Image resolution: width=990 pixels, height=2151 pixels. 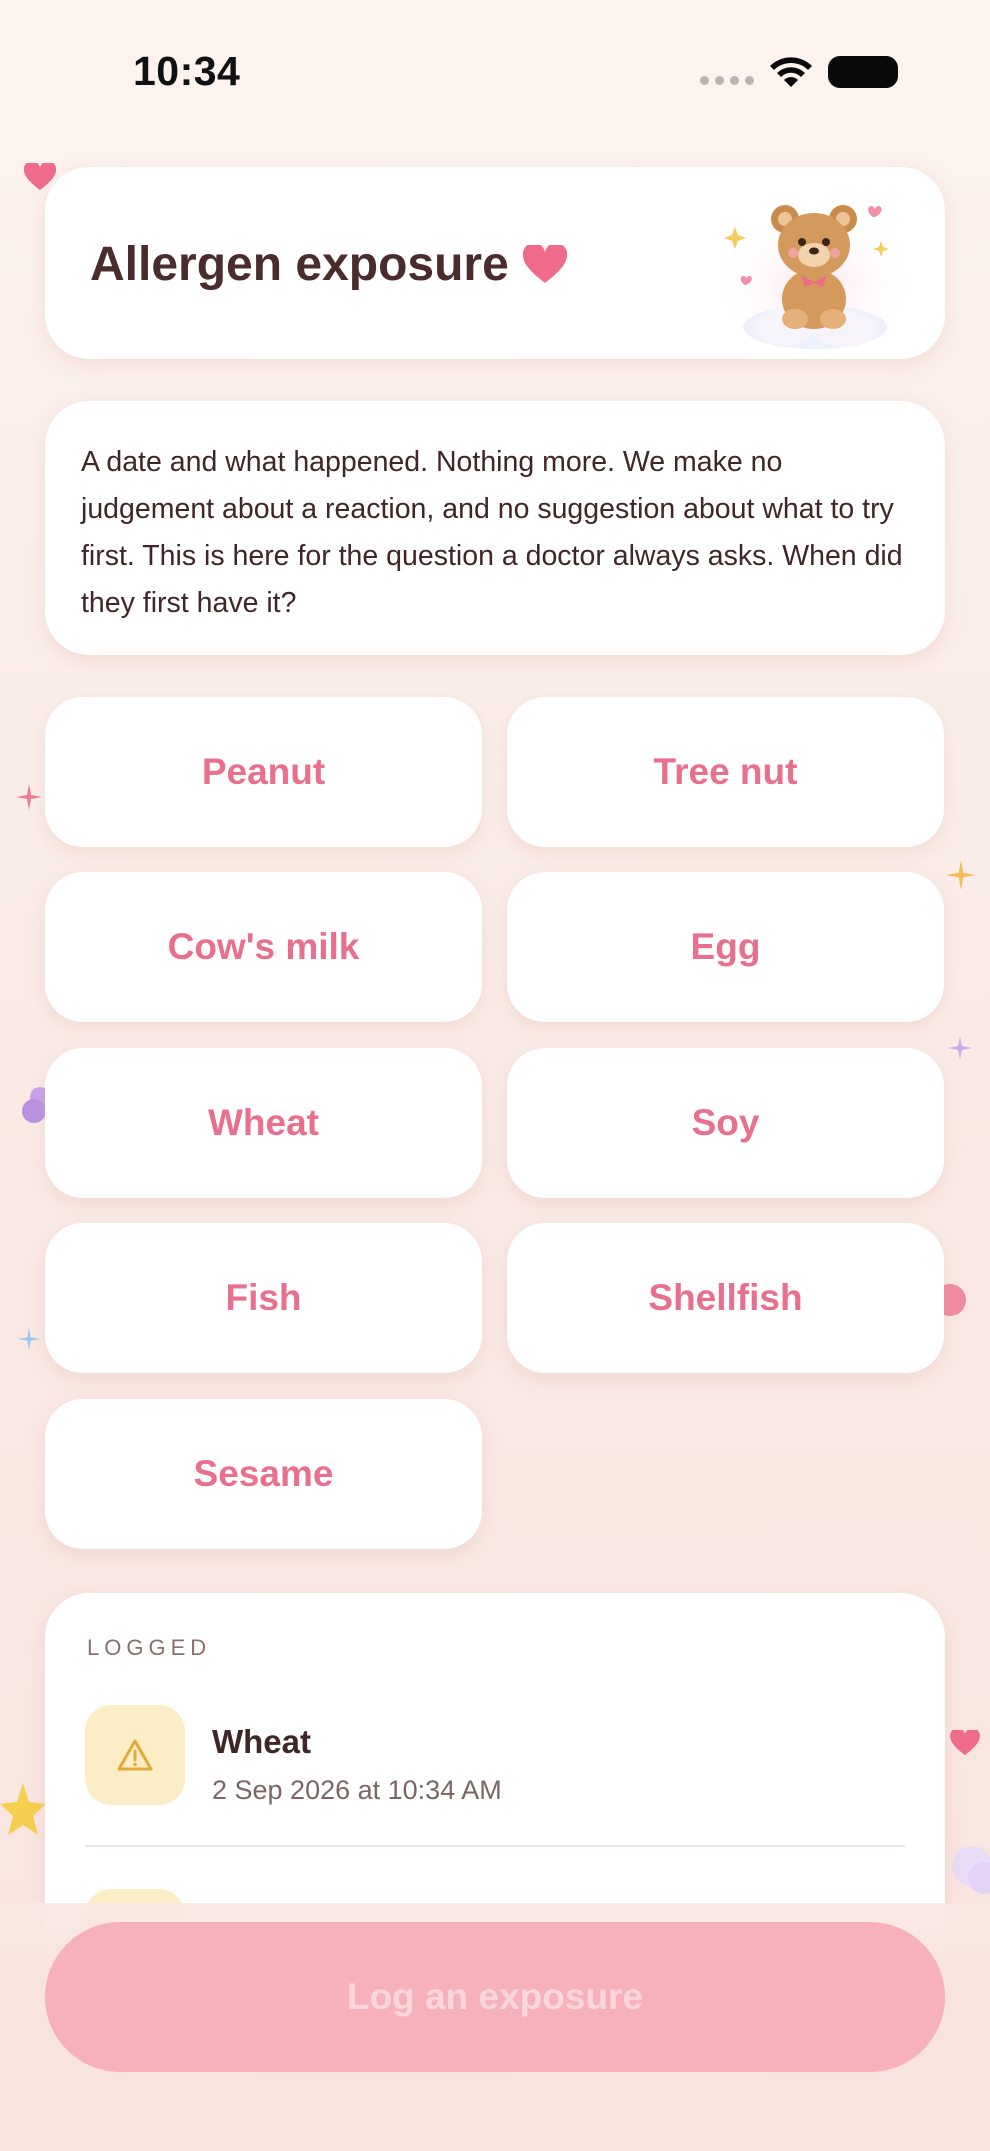 What do you see at coordinates (261, 1741) in the screenshot?
I see `log-entry-name: Wheat` at bounding box center [261, 1741].